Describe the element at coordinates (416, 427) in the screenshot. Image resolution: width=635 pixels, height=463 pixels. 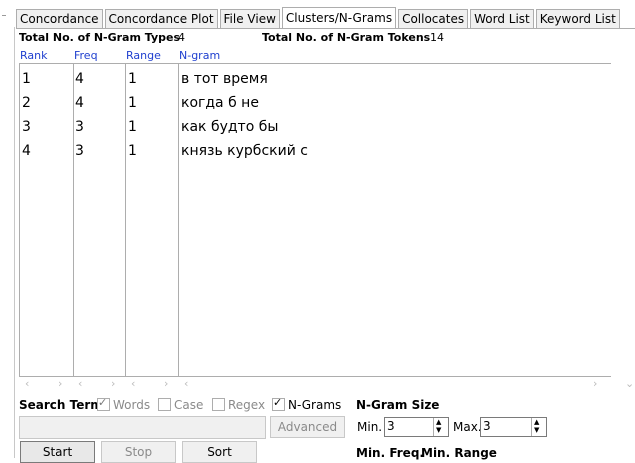
I see `min-size-spinner: 3 ▲ ▼` at that location.